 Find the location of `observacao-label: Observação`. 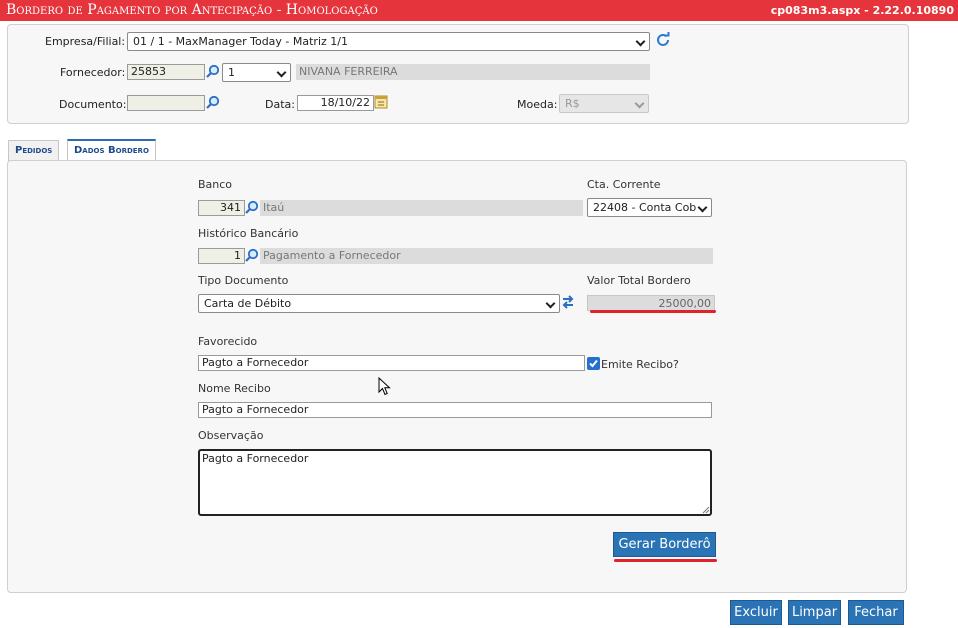

observacao-label: Observação is located at coordinates (231, 435).